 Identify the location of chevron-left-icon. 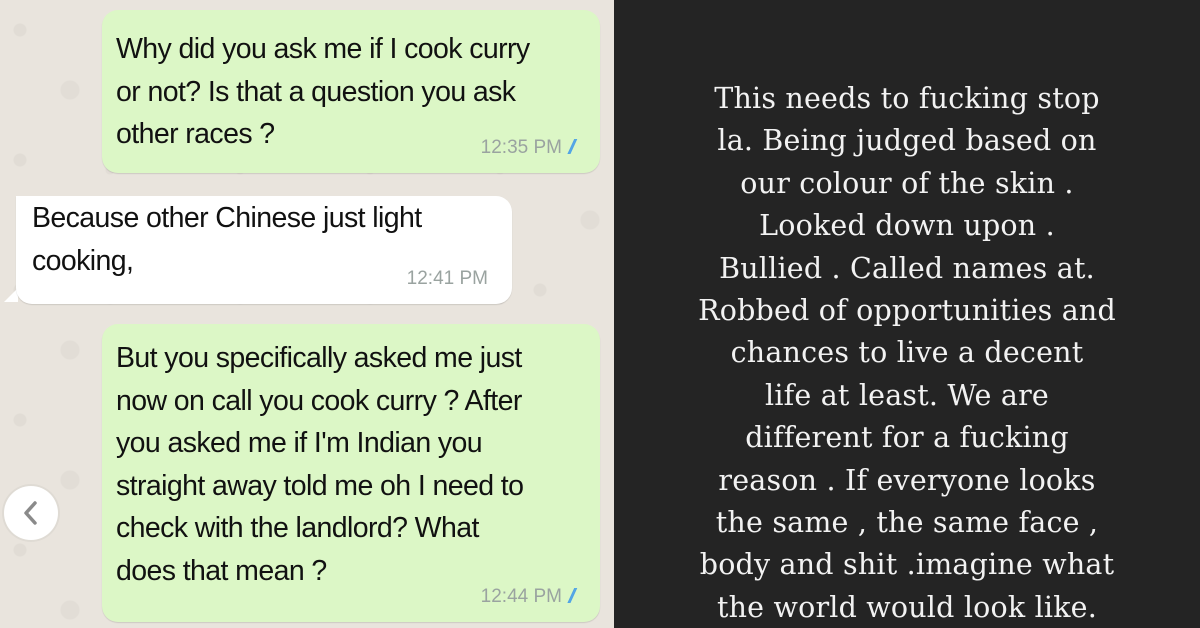
(31, 513).